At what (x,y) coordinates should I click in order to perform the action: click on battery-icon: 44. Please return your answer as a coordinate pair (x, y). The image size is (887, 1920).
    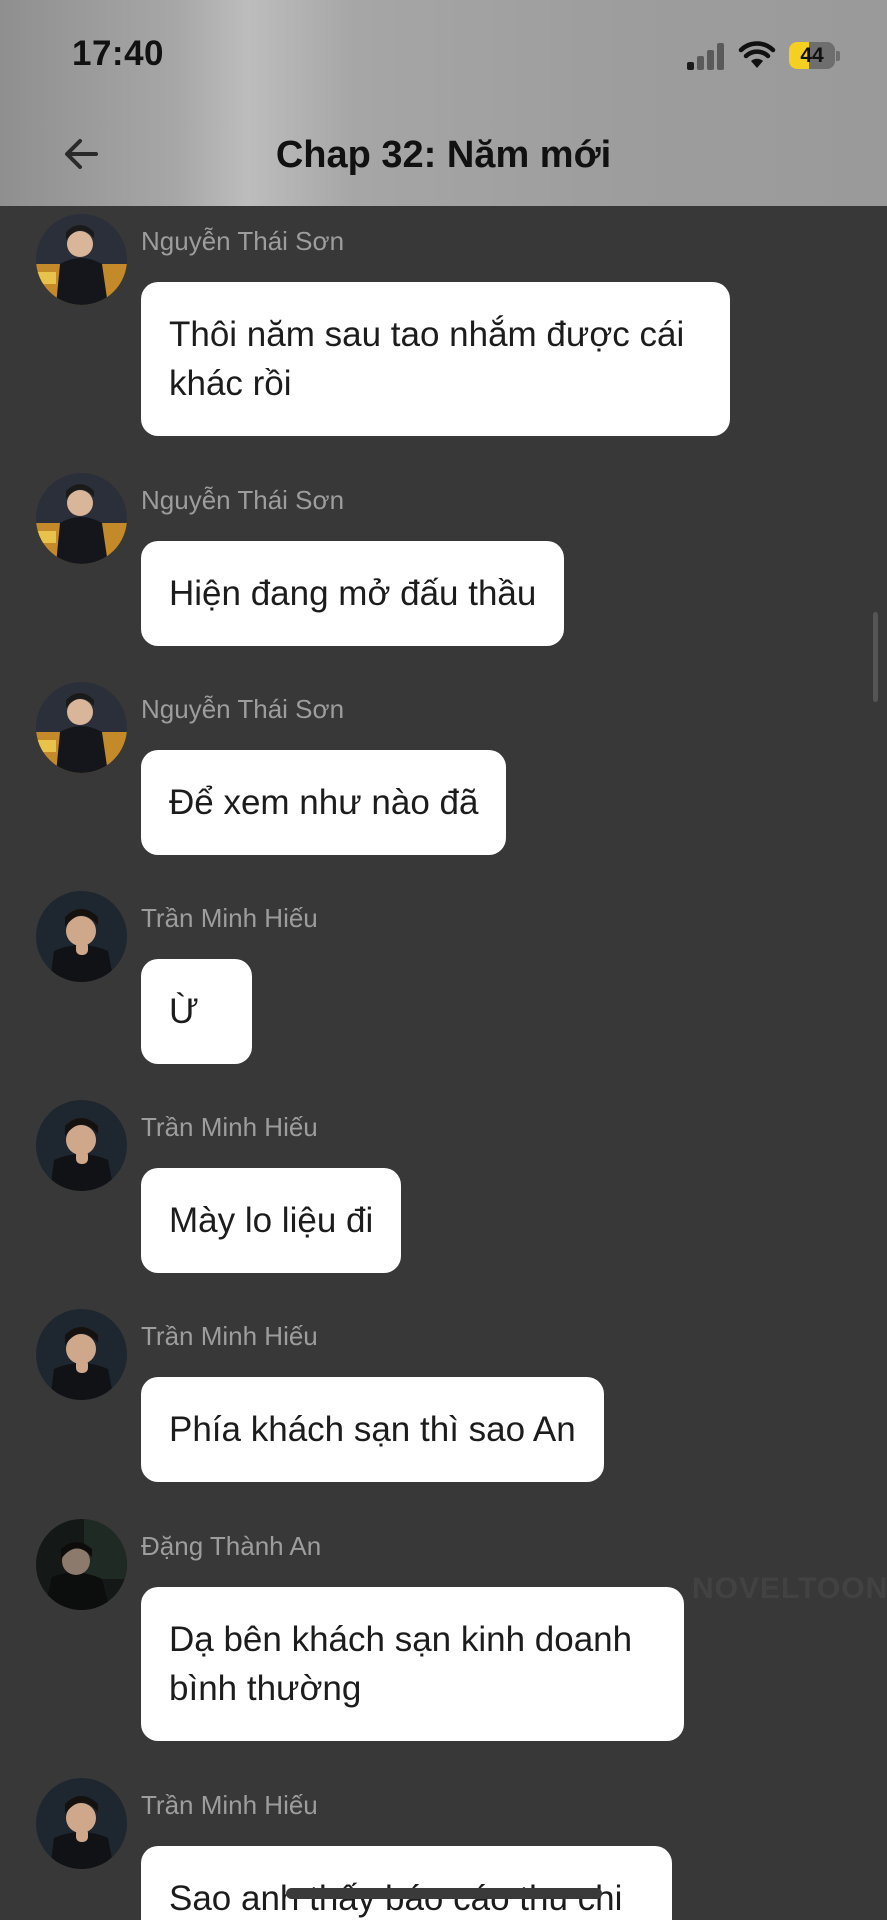
    Looking at the image, I should click on (815, 55).